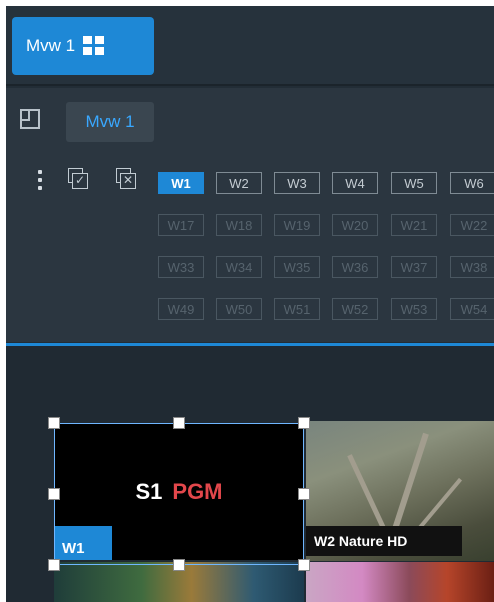 The height and width of the screenshot is (602, 494). What do you see at coordinates (126, 179) in the screenshot?
I see `deselect-all-icon: ✕` at bounding box center [126, 179].